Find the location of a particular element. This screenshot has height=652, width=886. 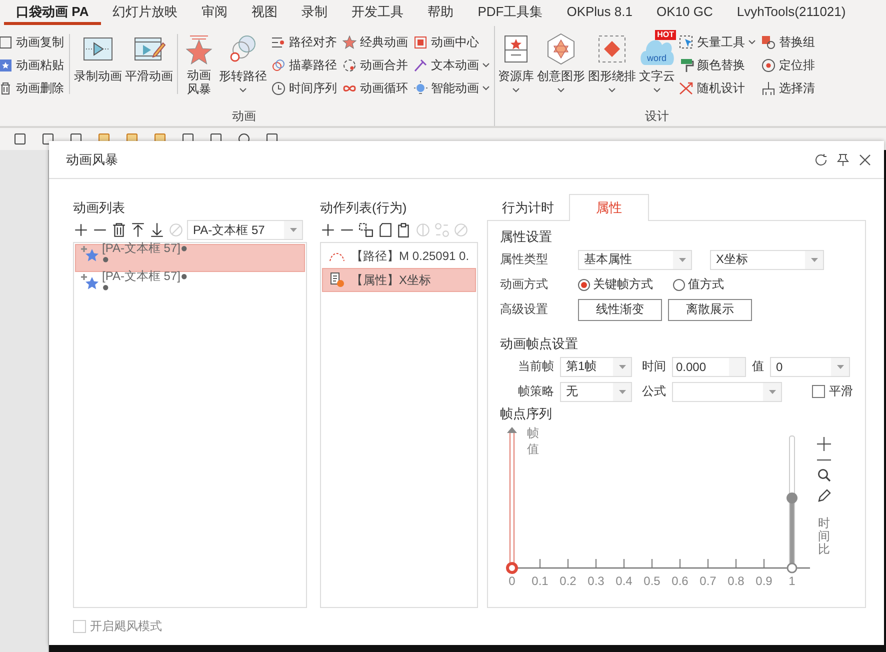

tick-label: 0.7 is located at coordinates (708, 581).